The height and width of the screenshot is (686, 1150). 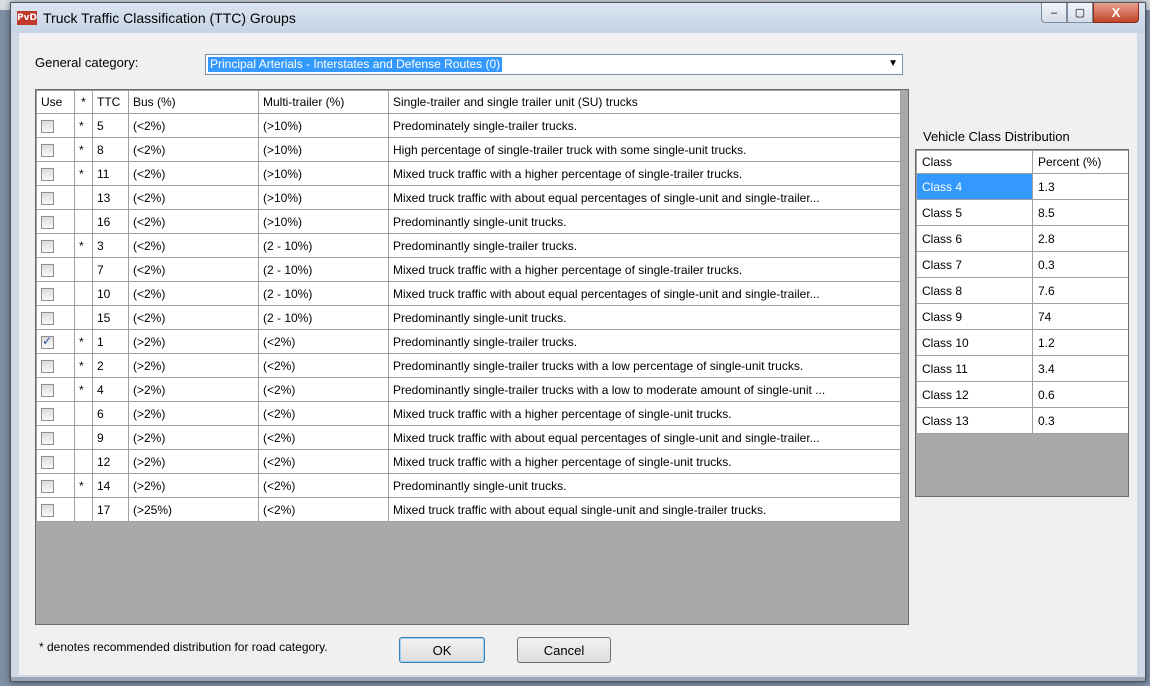 I want to click on column-header-multi-trailer: Multi-trailer (%), so click(x=323, y=102).